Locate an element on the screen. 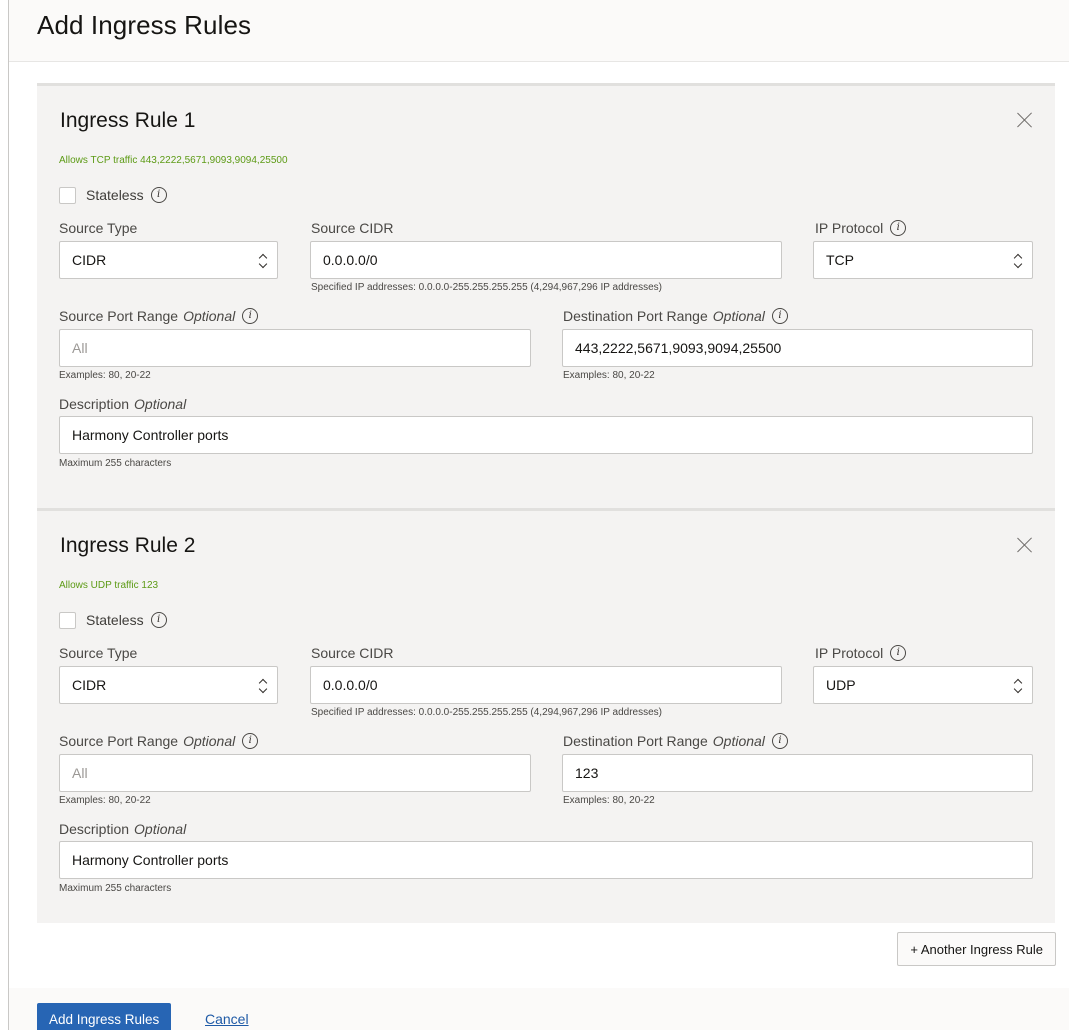 This screenshot has width=1069, height=1030. panel-title: Add Ingress Rules is located at coordinates (144, 25).